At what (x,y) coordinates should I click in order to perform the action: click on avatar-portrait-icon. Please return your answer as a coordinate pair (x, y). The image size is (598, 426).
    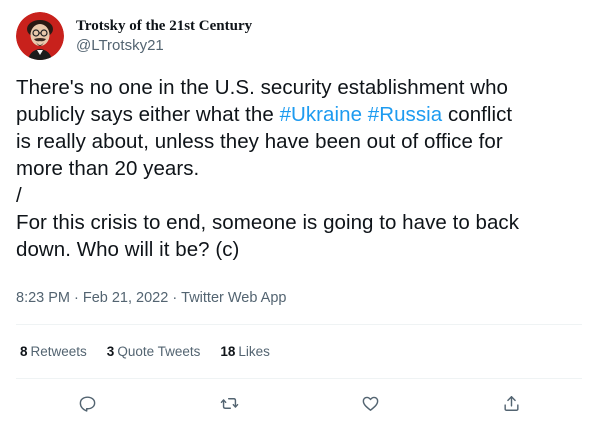
    Looking at the image, I should click on (40, 36).